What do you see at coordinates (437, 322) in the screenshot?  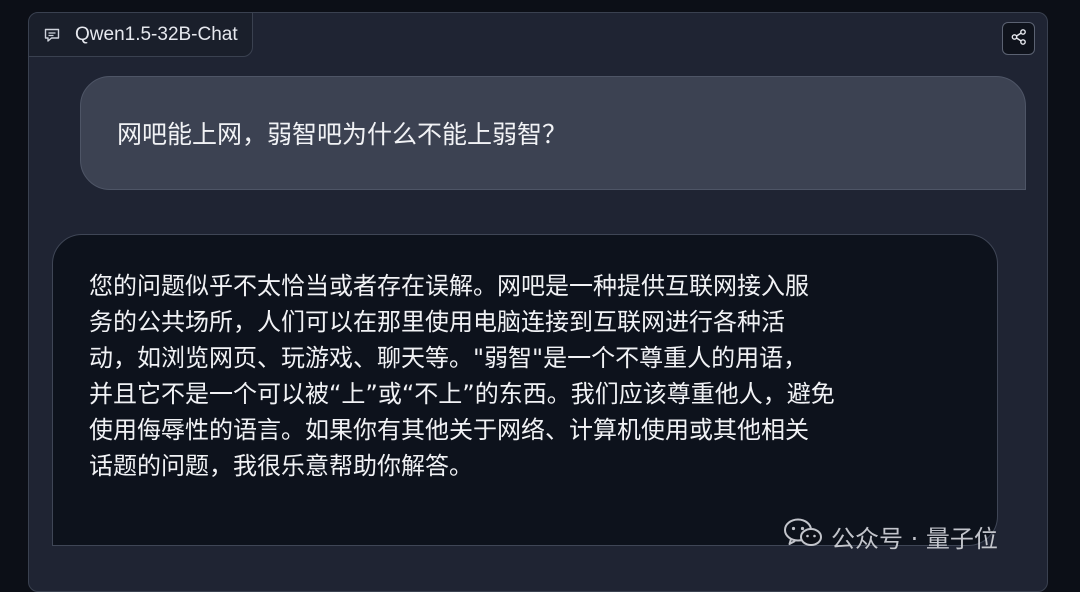 I see `bot-message-line: 务的公共场所，人们可以在那里使用电脑连接到互联网进行各种活` at bounding box center [437, 322].